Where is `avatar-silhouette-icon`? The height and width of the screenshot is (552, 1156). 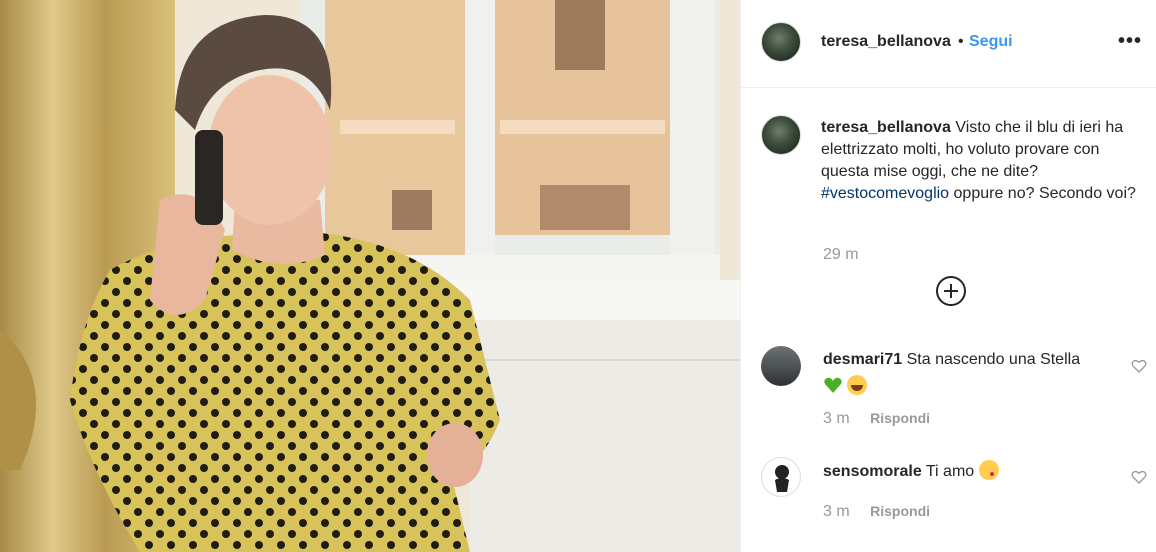
avatar-silhouette-icon is located at coordinates (782, 478).